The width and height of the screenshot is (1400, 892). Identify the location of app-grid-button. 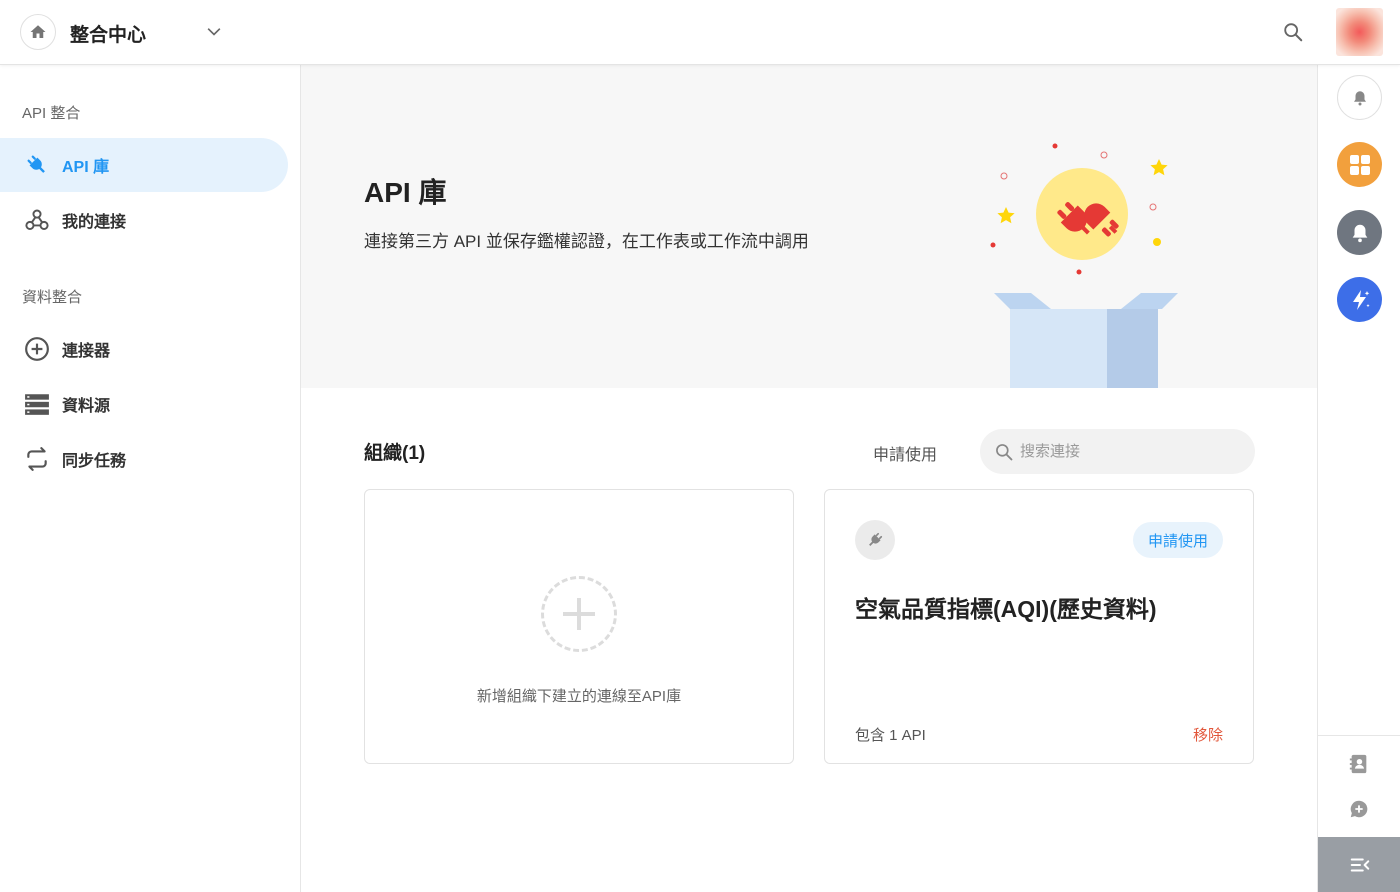
(1359, 164).